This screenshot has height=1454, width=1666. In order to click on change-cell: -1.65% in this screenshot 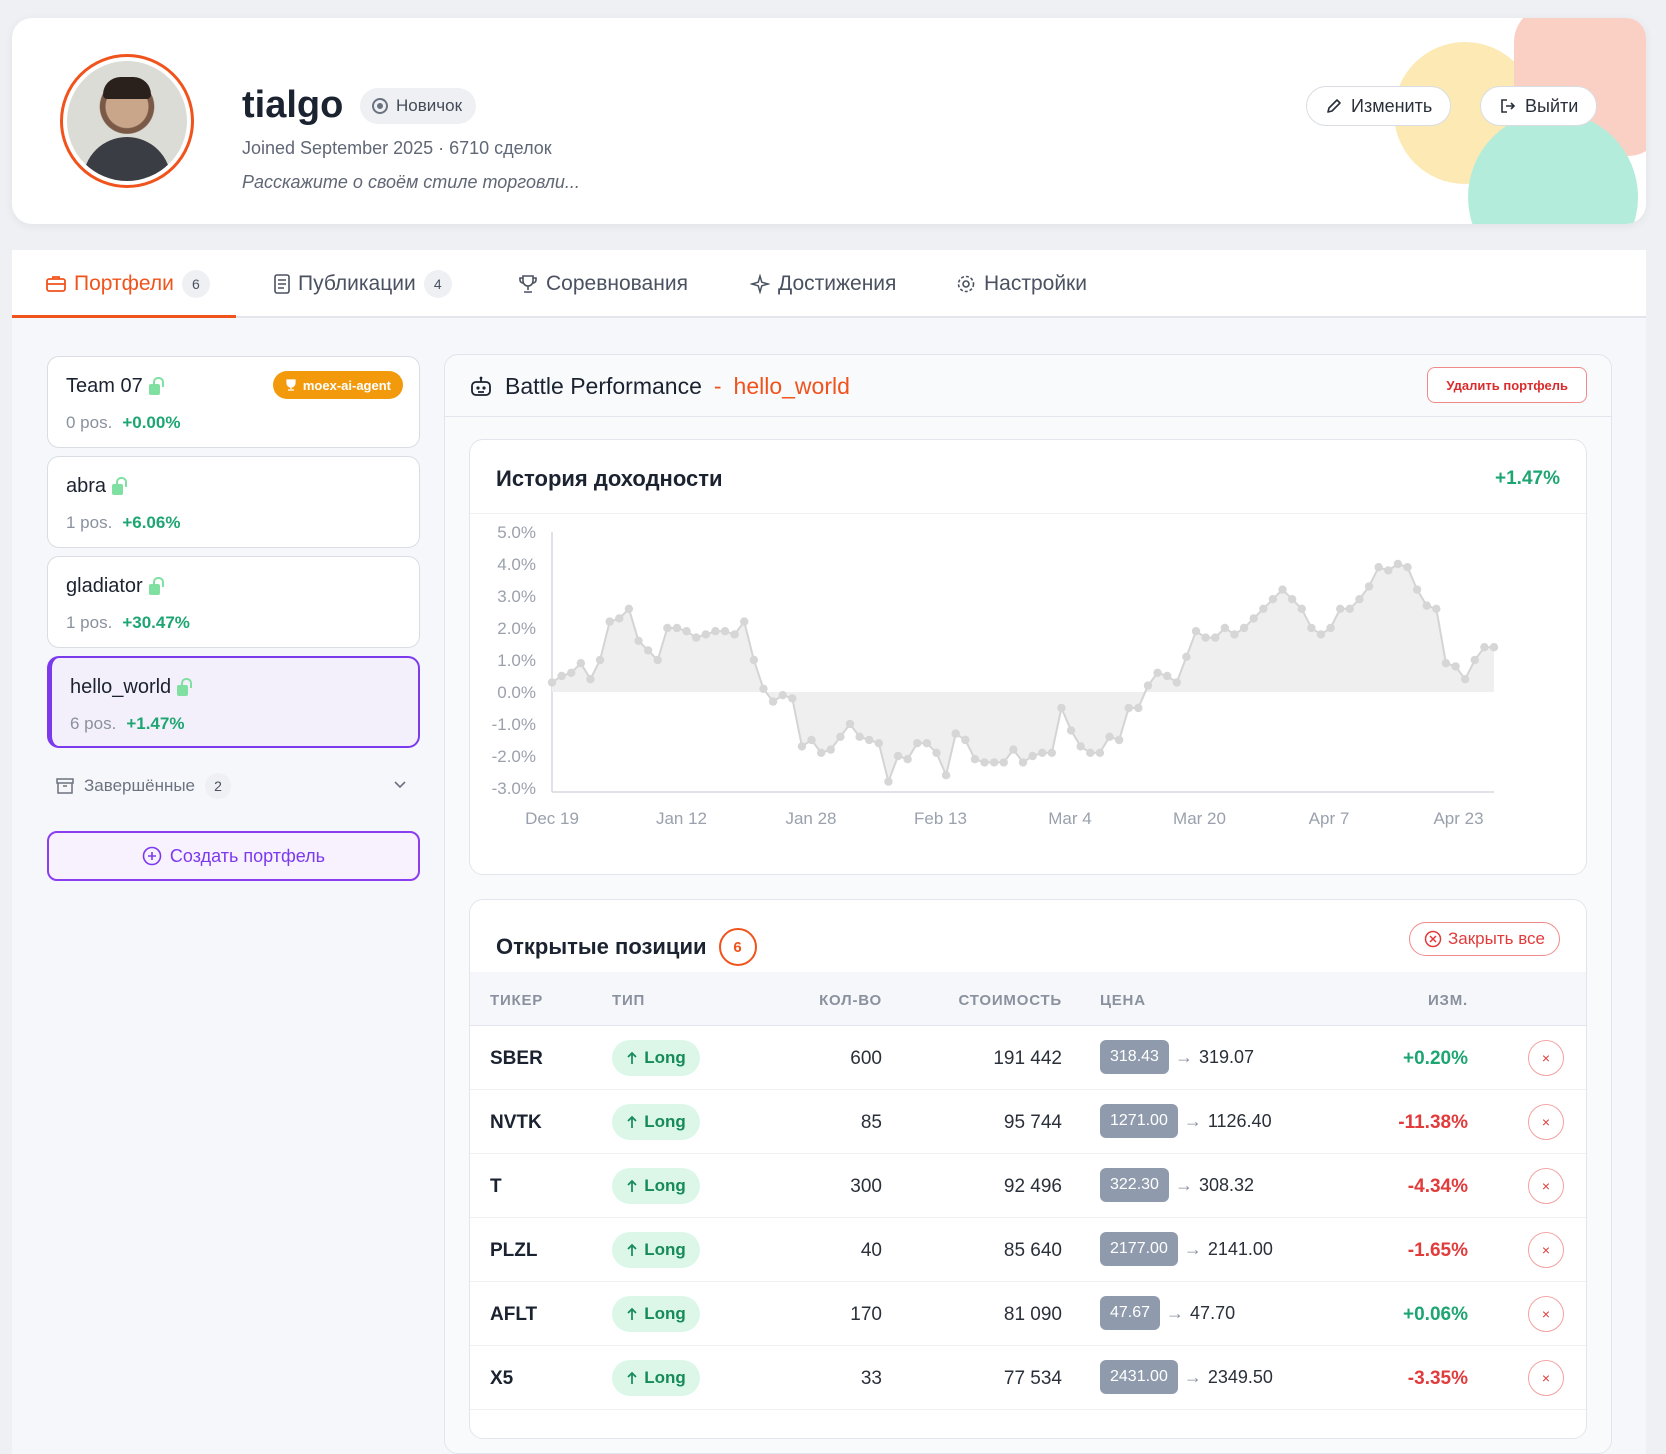, I will do `click(1437, 1250)`.